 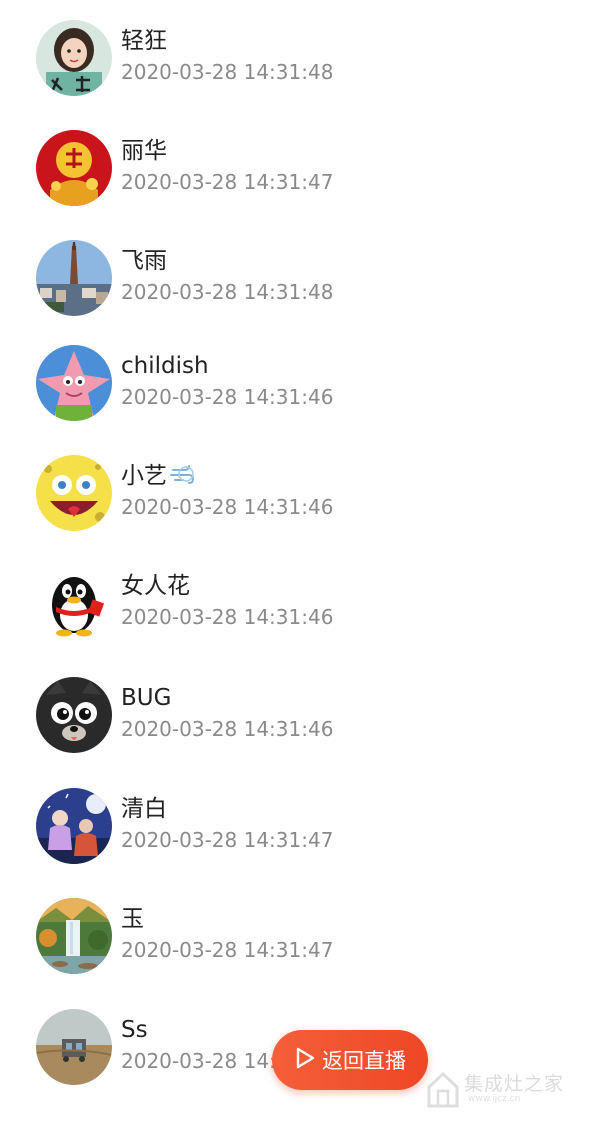 I want to click on viewer-row: 轻狂 2020-03-28 14:31:48, so click(x=300, y=55).